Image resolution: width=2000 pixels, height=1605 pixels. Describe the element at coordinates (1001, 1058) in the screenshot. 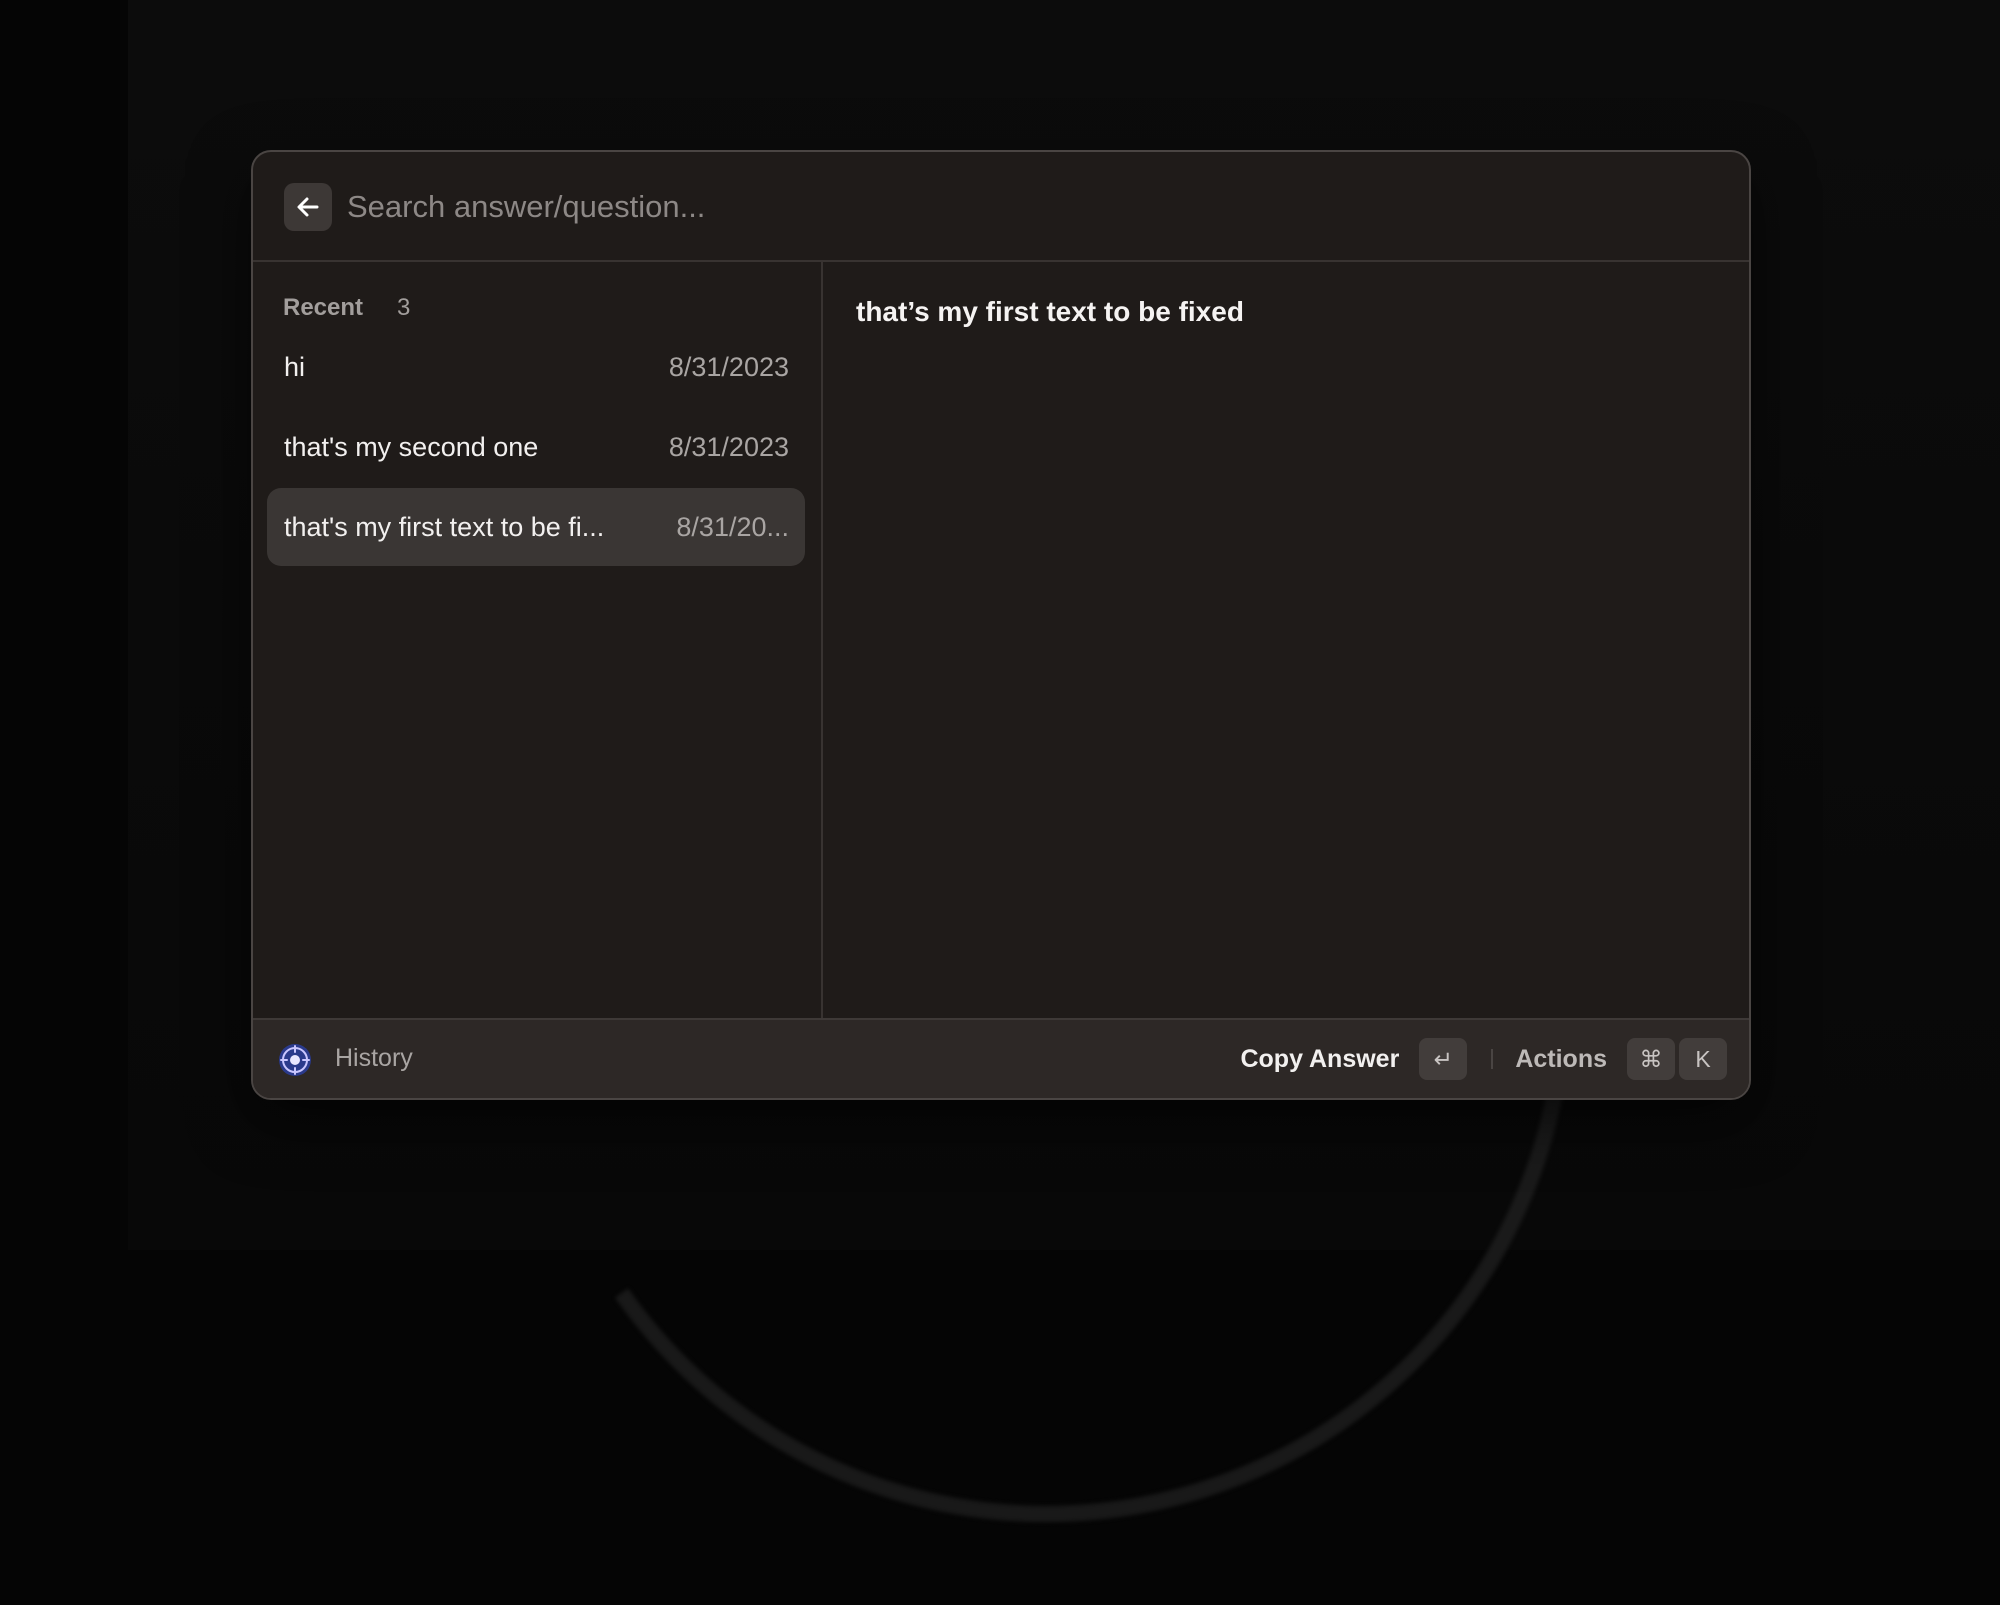

I see `action-bar: History Copy Answer ↵ Actions ⌘ K` at that location.